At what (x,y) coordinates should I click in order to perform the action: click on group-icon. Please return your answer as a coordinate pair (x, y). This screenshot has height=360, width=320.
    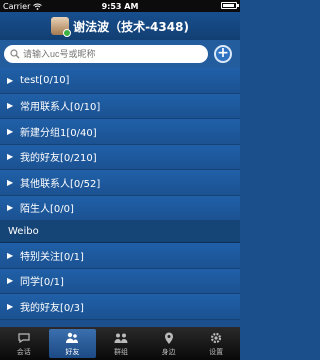
    Looking at the image, I should click on (121, 338).